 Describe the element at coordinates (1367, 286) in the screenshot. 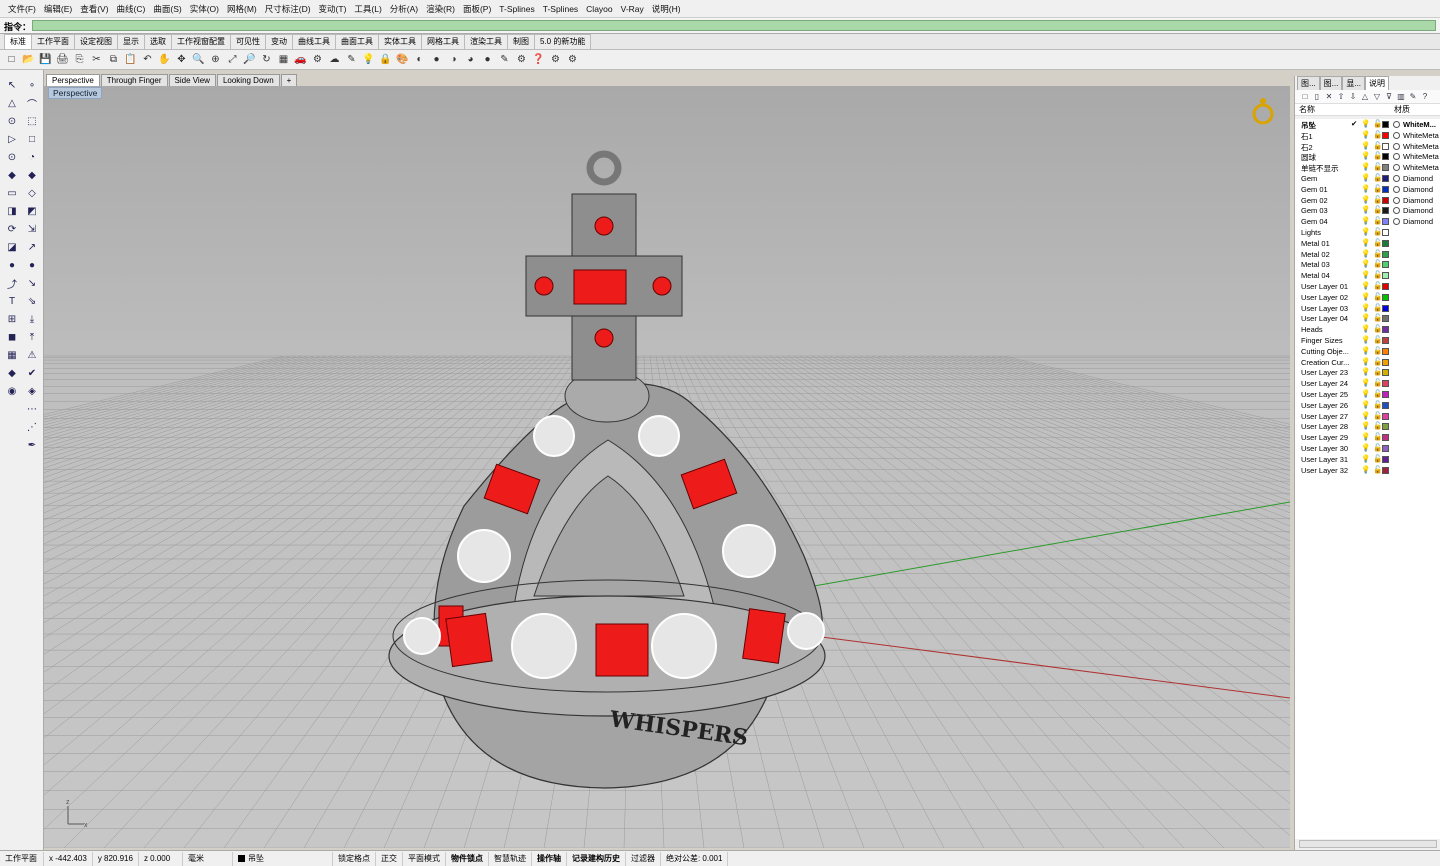

I see `layer-row: User Layer 01 💡 🔓` at that location.